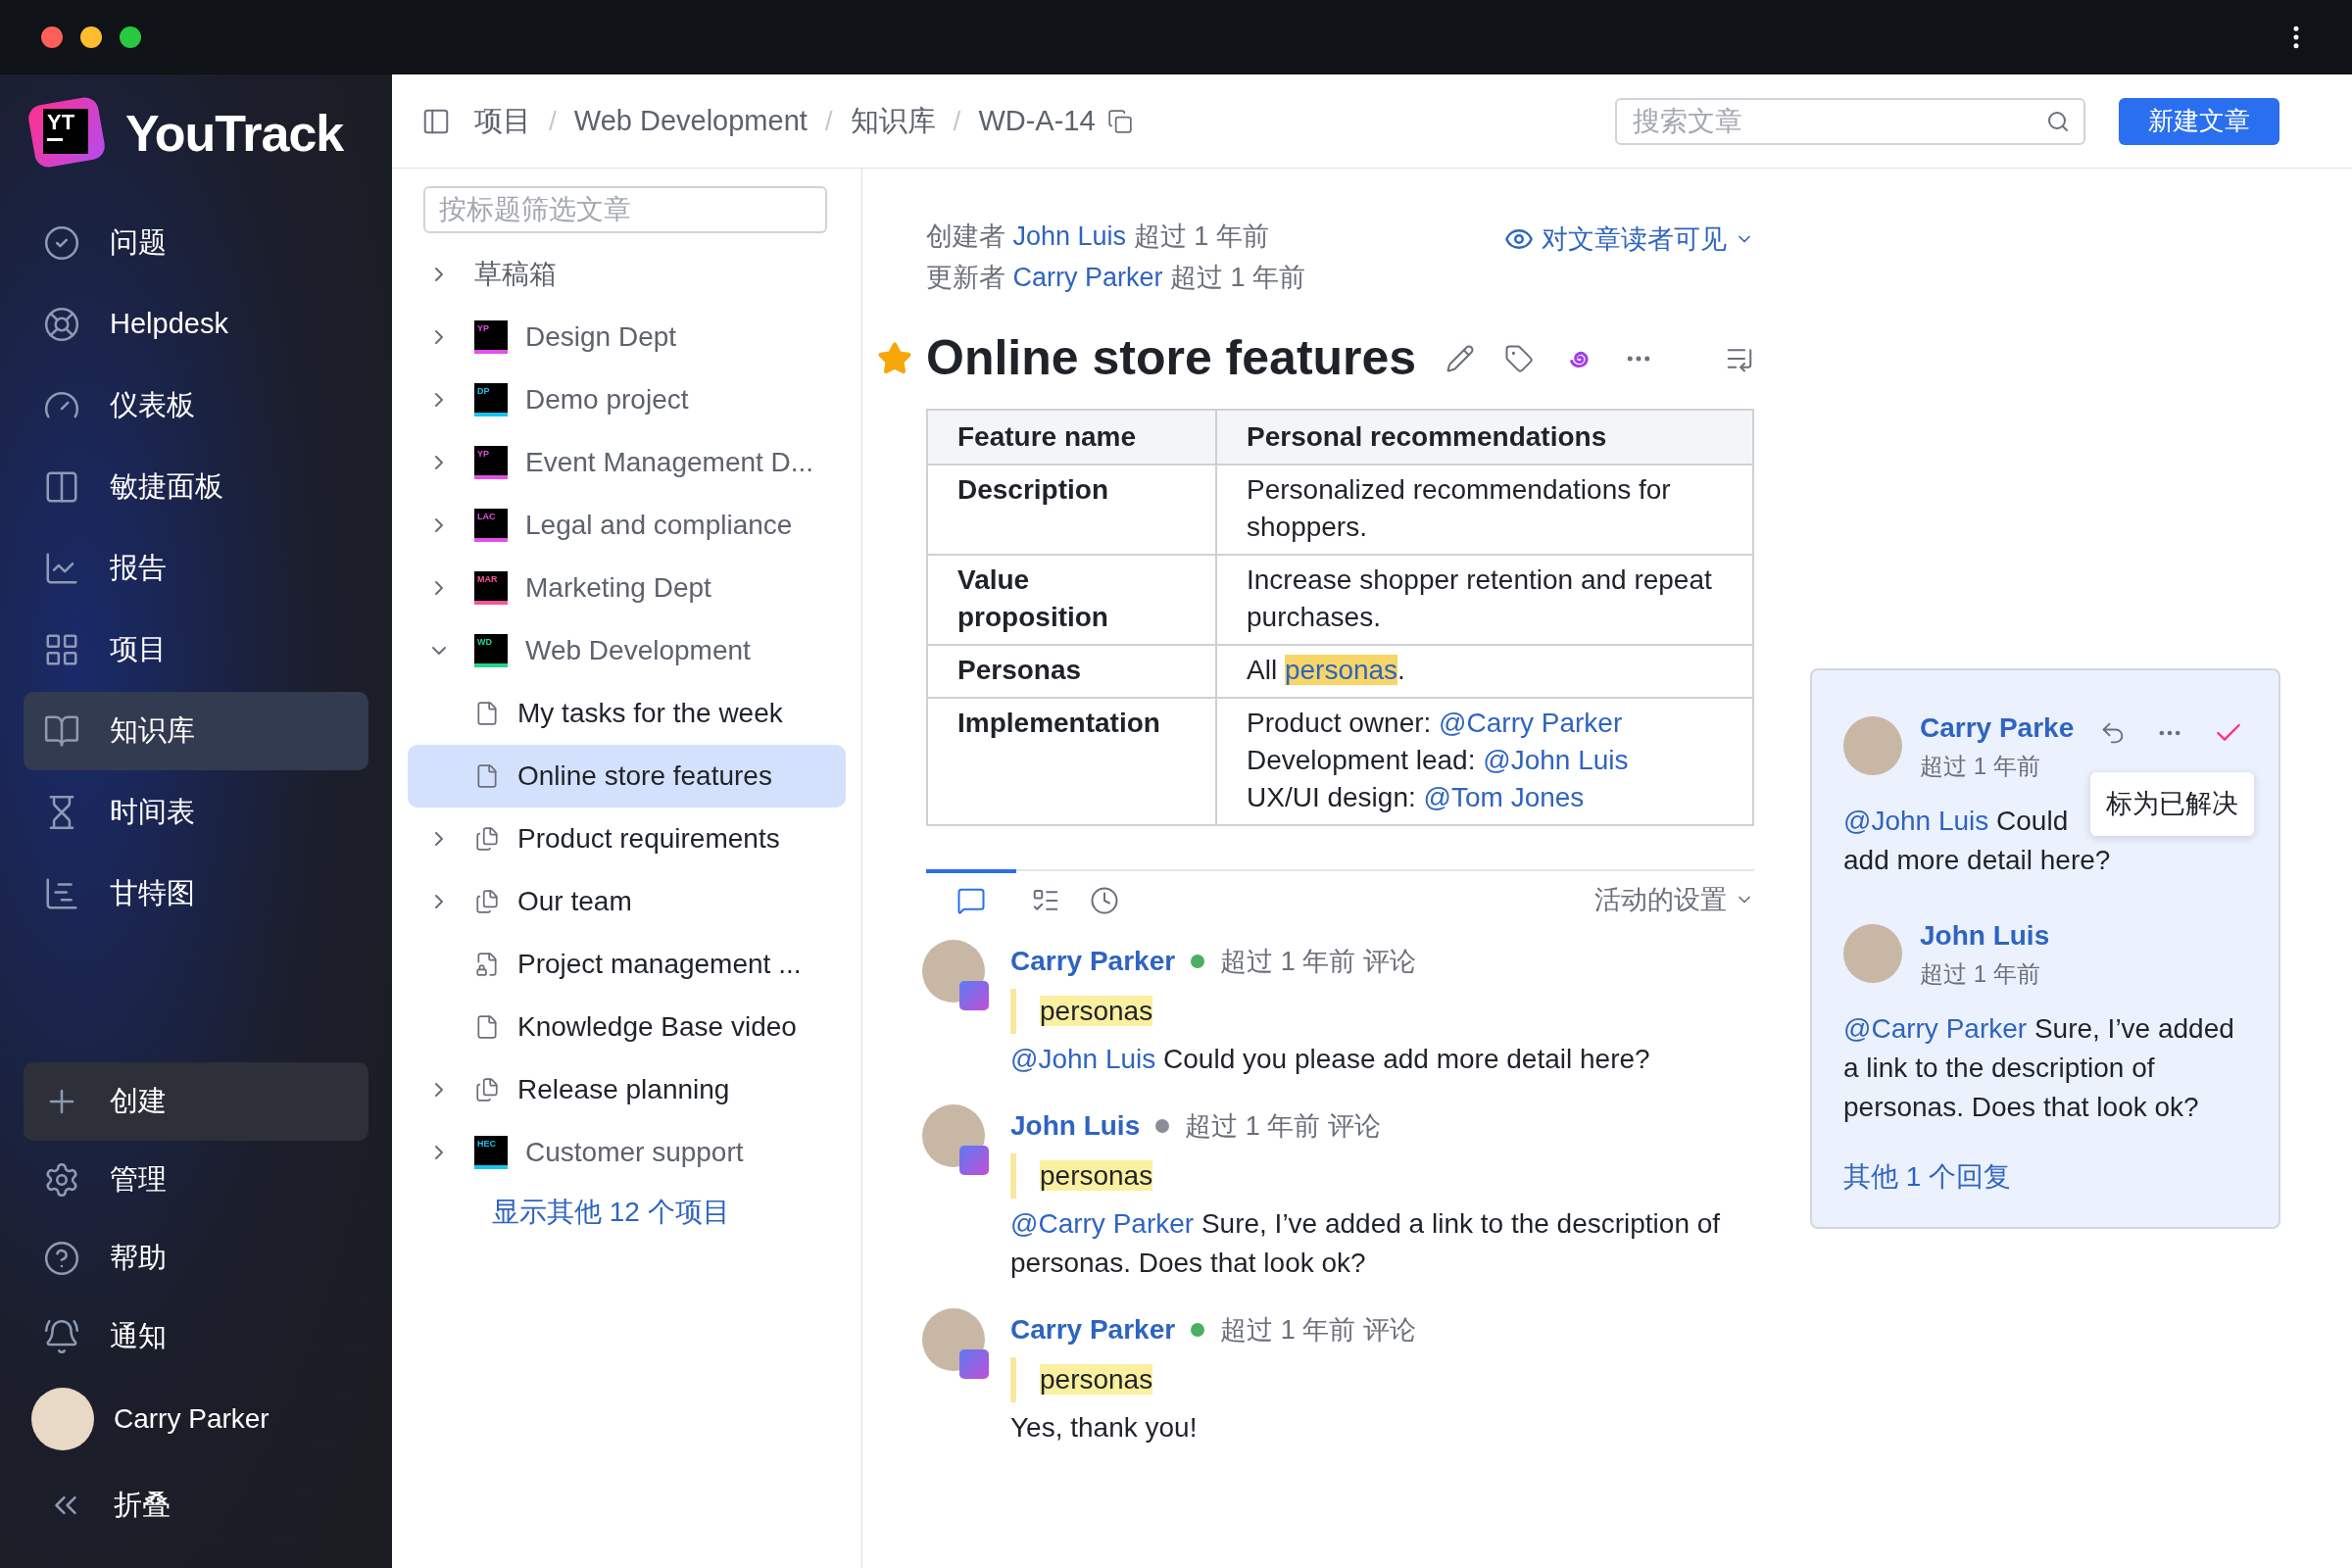 The height and width of the screenshot is (1568, 2352). What do you see at coordinates (971, 900) in the screenshot?
I see `comment-icon` at bounding box center [971, 900].